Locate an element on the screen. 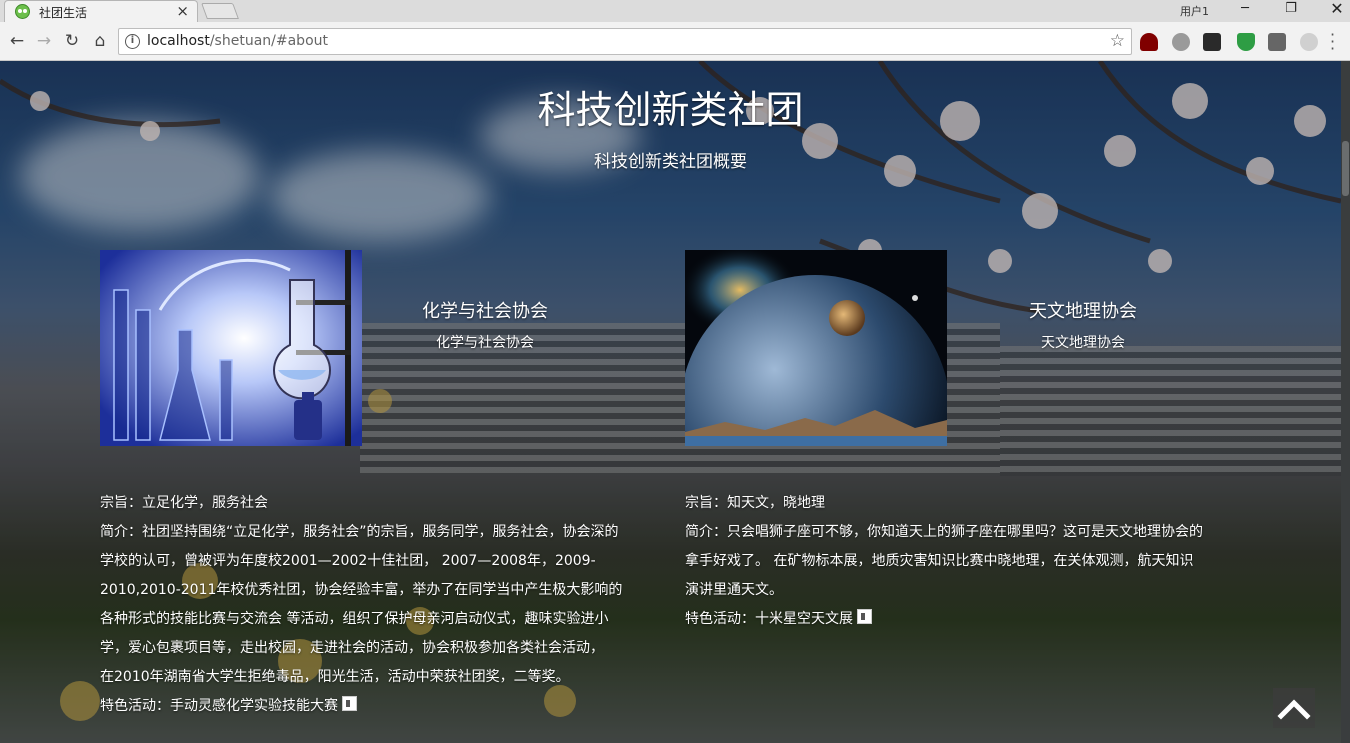 The image size is (1350, 743). club-intro-line: 学，爱心包裹项目等，走出校园，走进社会的活动，协会积极参加各类社会活动， is located at coordinates (352, 648).